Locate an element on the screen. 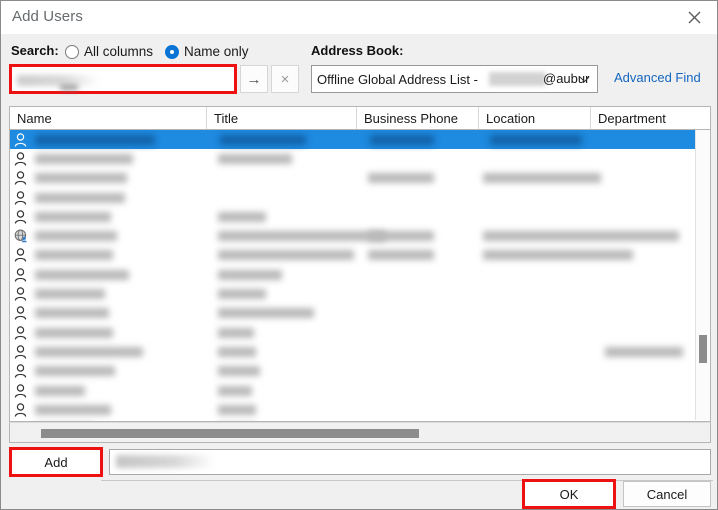 Image resolution: width=718 pixels, height=510 pixels. arrow-right-icon: → is located at coordinates (254, 79).